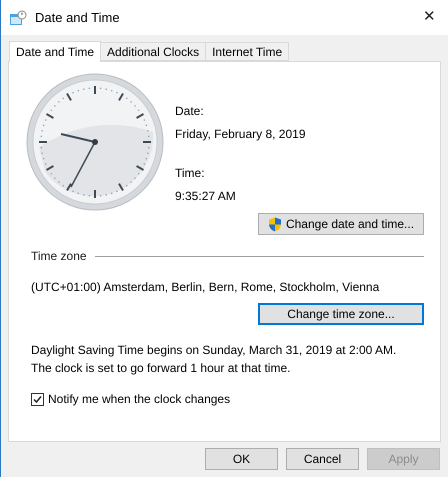 The image size is (448, 477). I want to click on time-value: 9:35:27 AM, so click(206, 196).